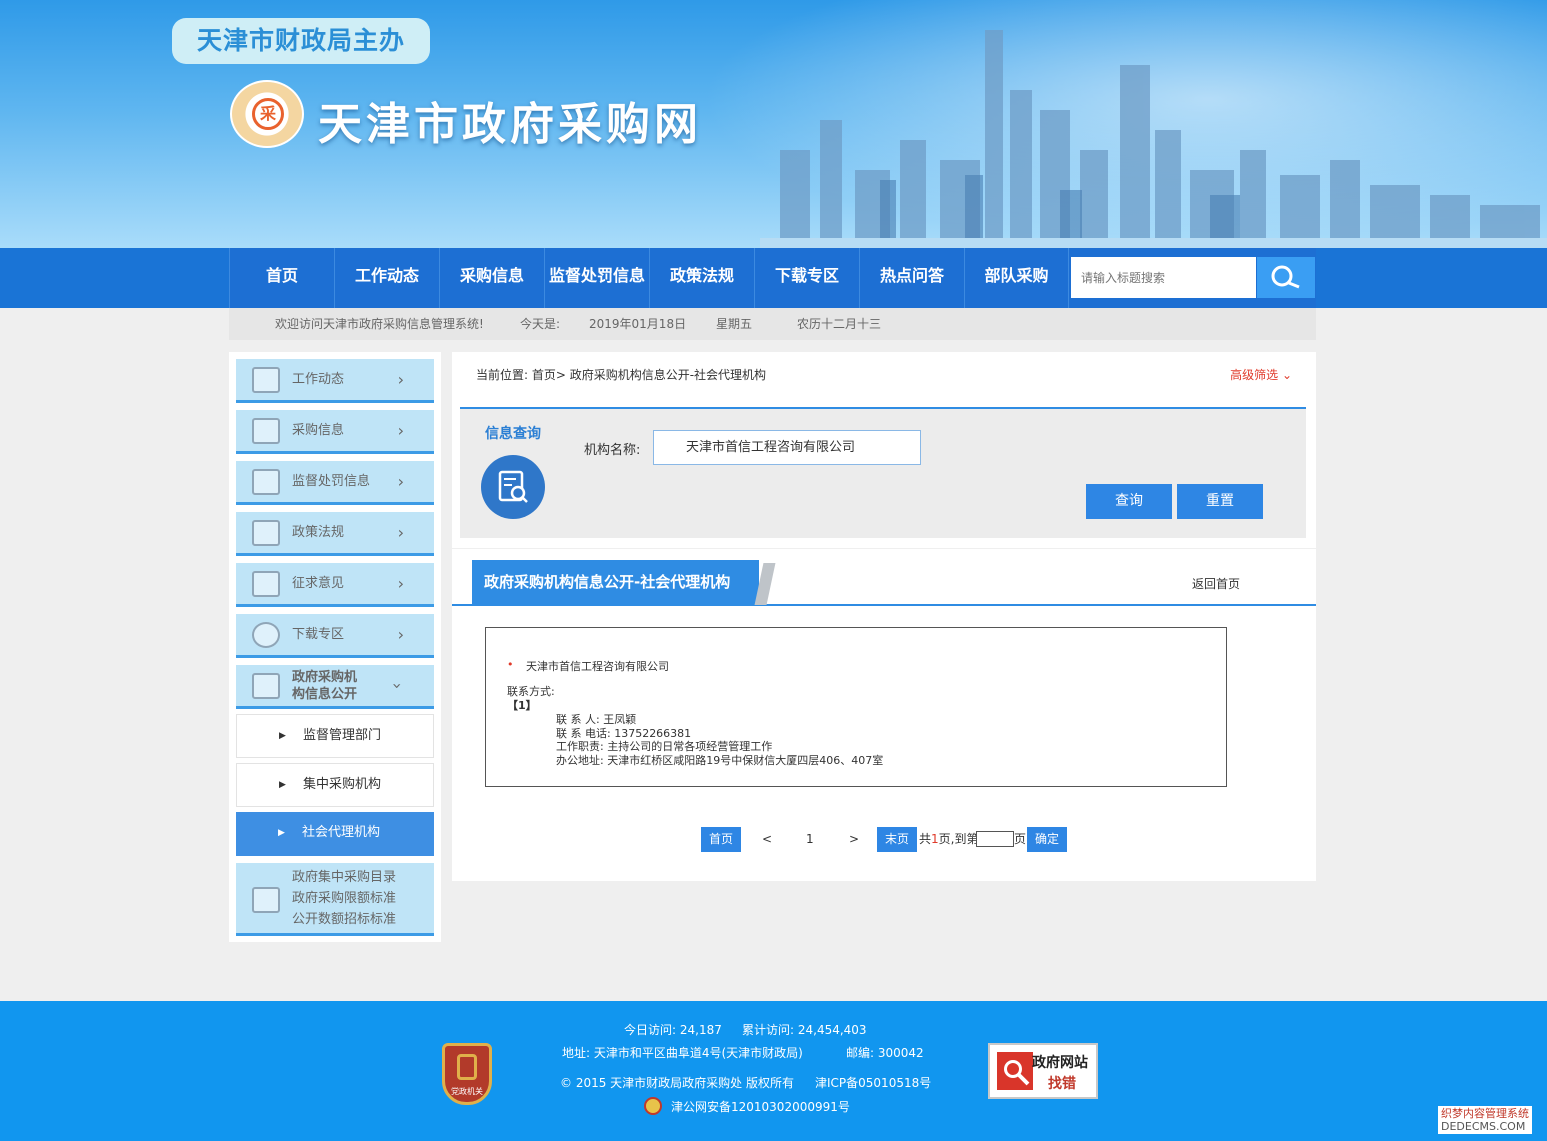 This screenshot has width=1547, height=1141. What do you see at coordinates (522, 705) in the screenshot?
I see `contact-index: 【1】` at bounding box center [522, 705].